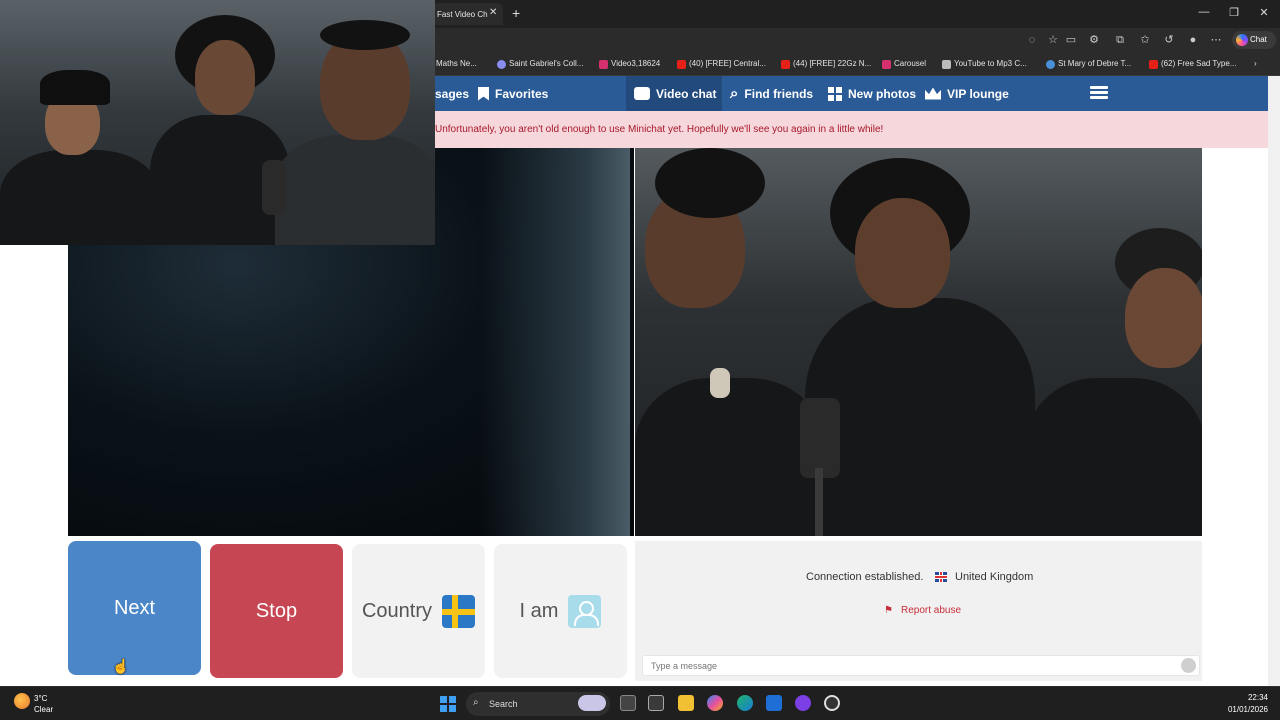  I want to click on bookmarks-overflow-icon: ›, so click(1255, 64).